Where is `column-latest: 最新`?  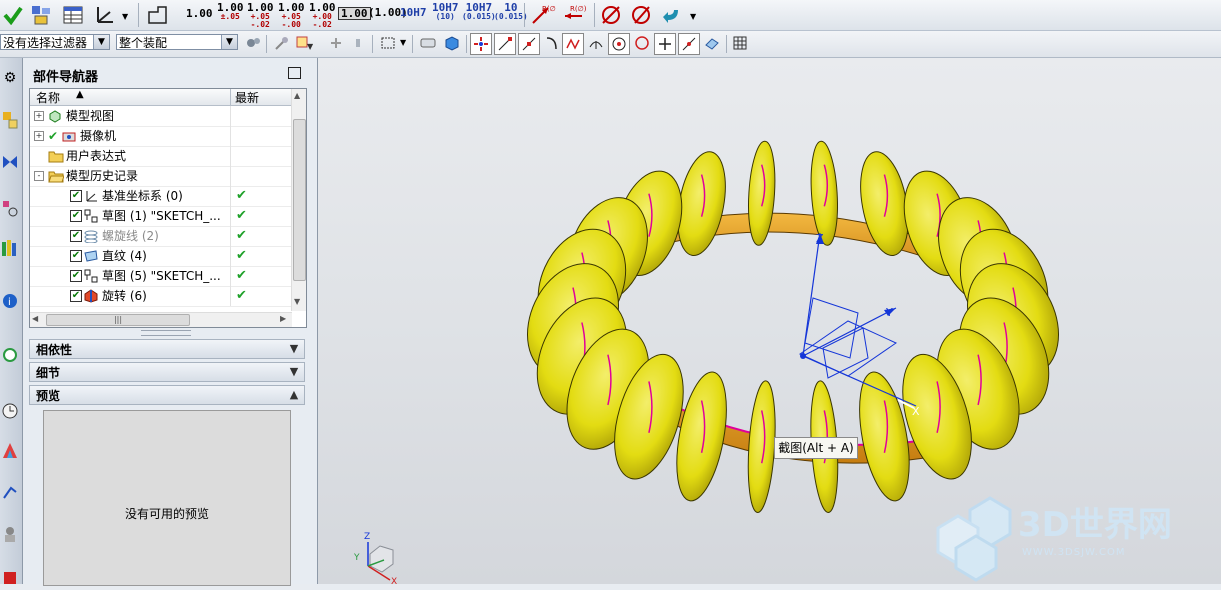
column-latest: 最新 is located at coordinates (247, 97).